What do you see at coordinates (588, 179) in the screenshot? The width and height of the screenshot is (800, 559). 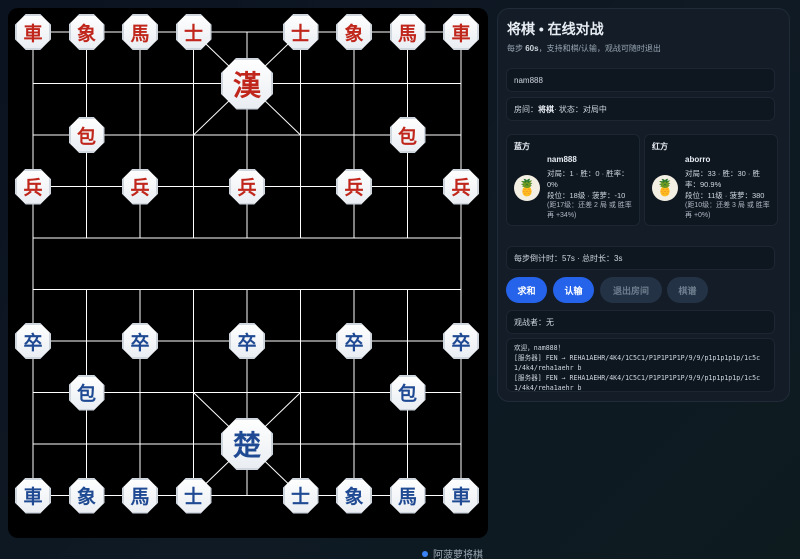 I see `blue-stats: 对局：1 · 胜：0 · 胜率：0%` at bounding box center [588, 179].